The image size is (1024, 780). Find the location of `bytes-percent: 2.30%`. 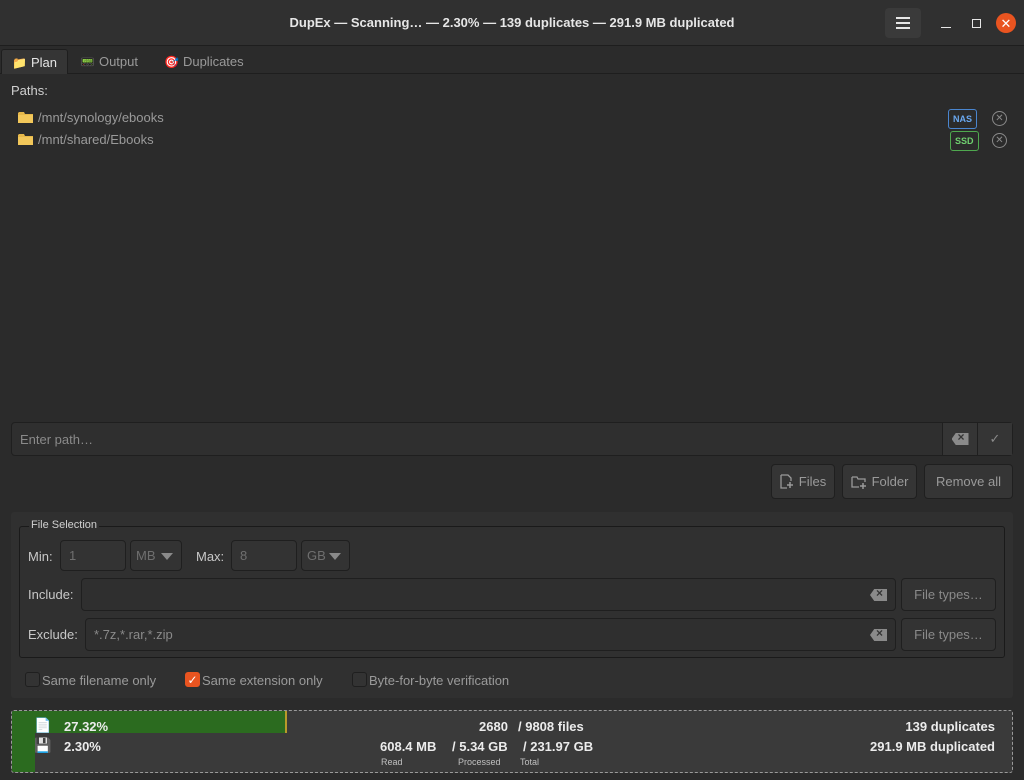

bytes-percent: 2.30% is located at coordinates (82, 746).